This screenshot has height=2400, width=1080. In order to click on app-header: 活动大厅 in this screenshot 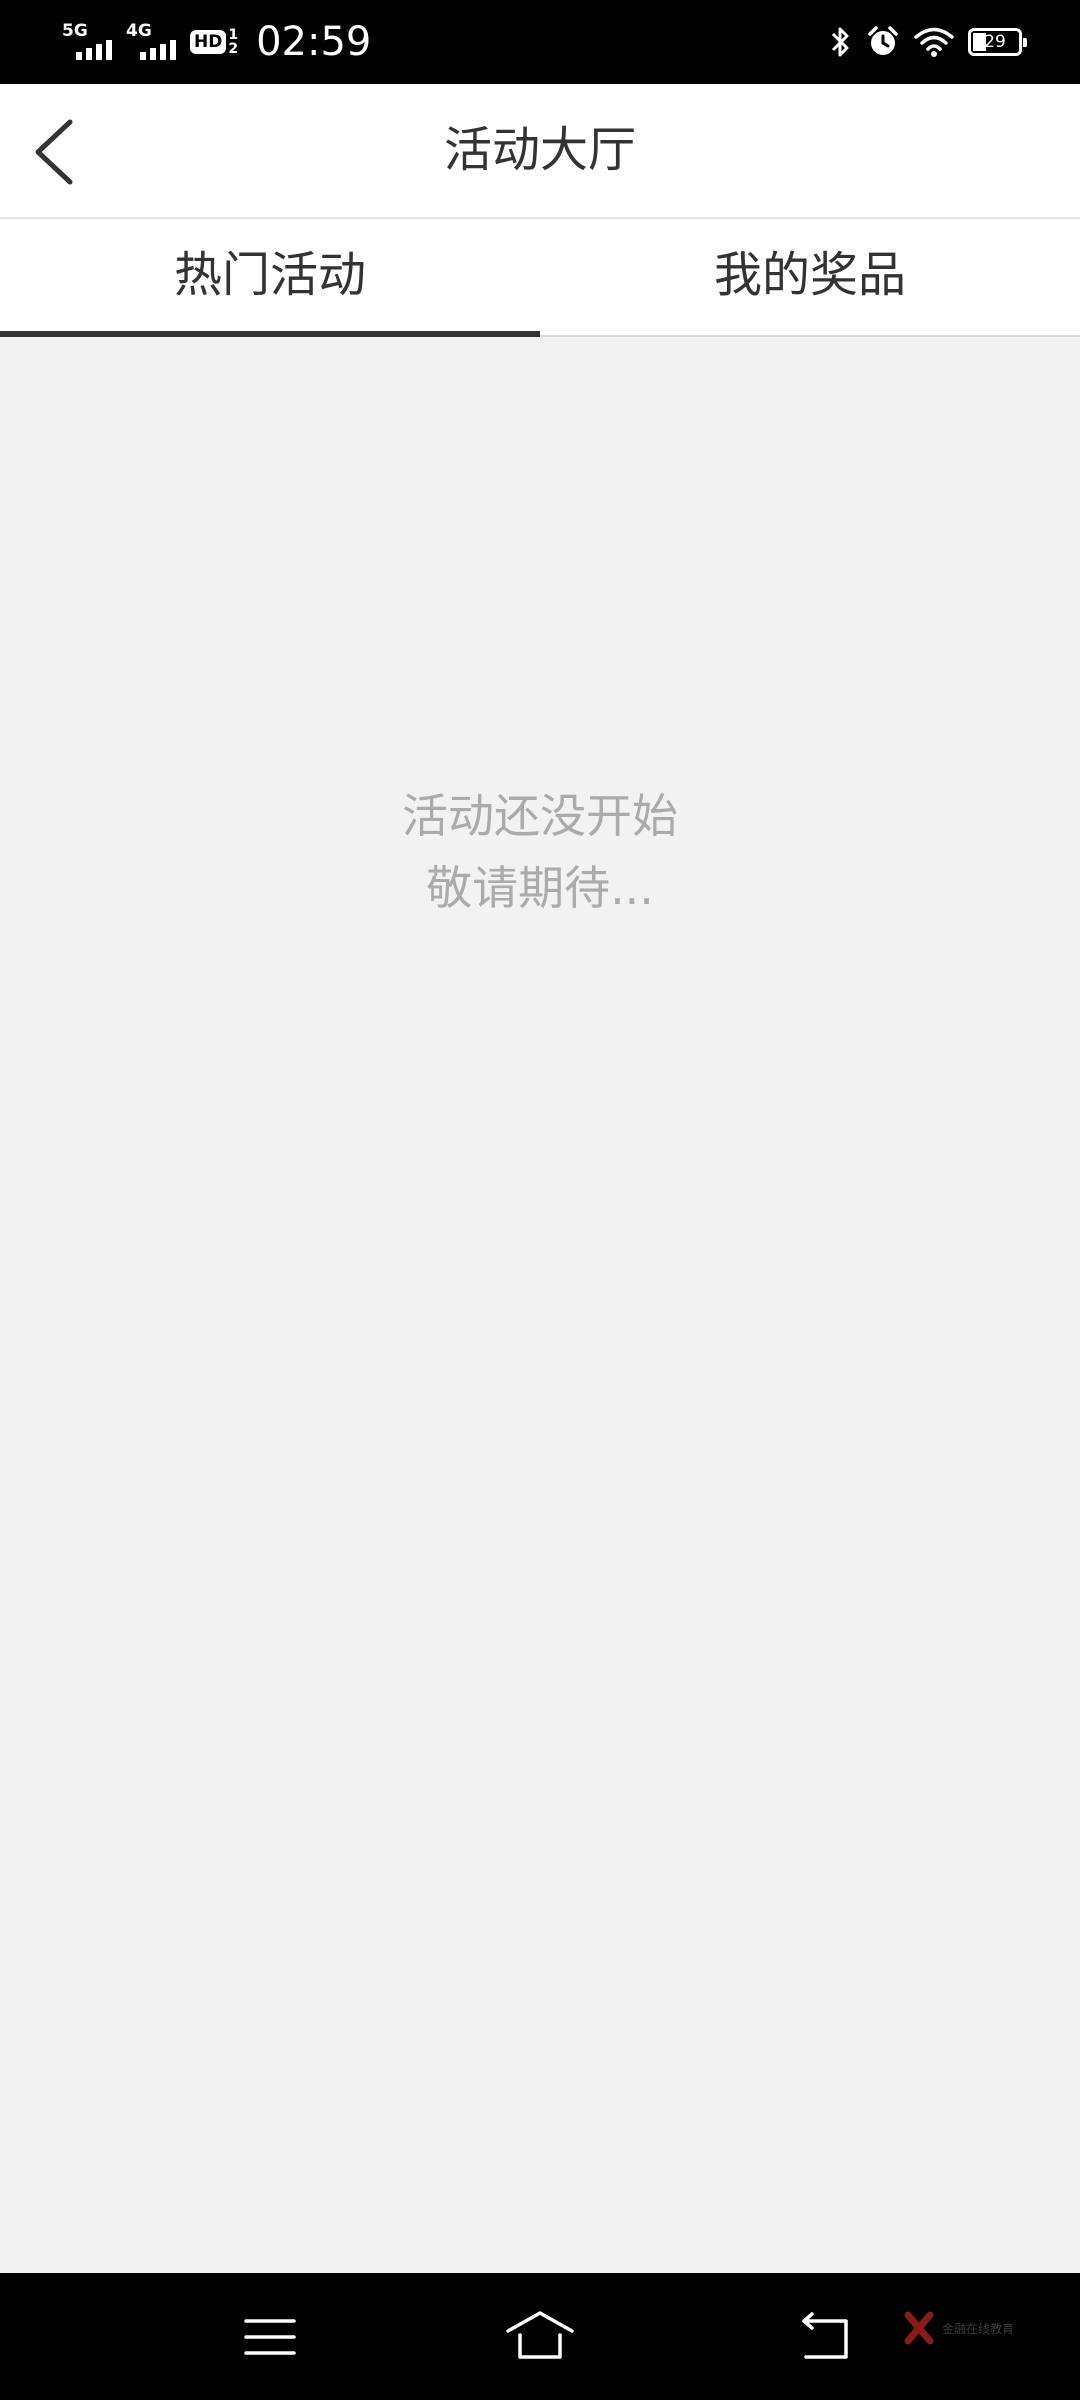, I will do `click(540, 151)`.